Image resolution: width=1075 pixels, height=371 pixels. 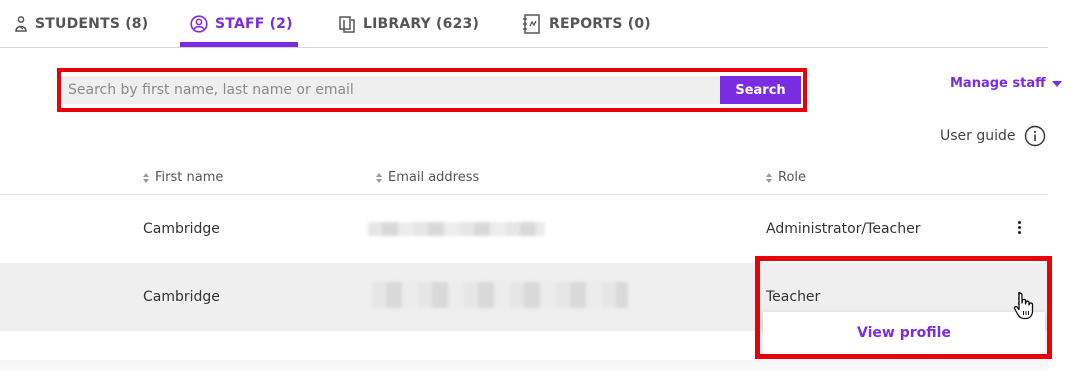 I want to click on user-guide-link: User guide, so click(x=993, y=136).